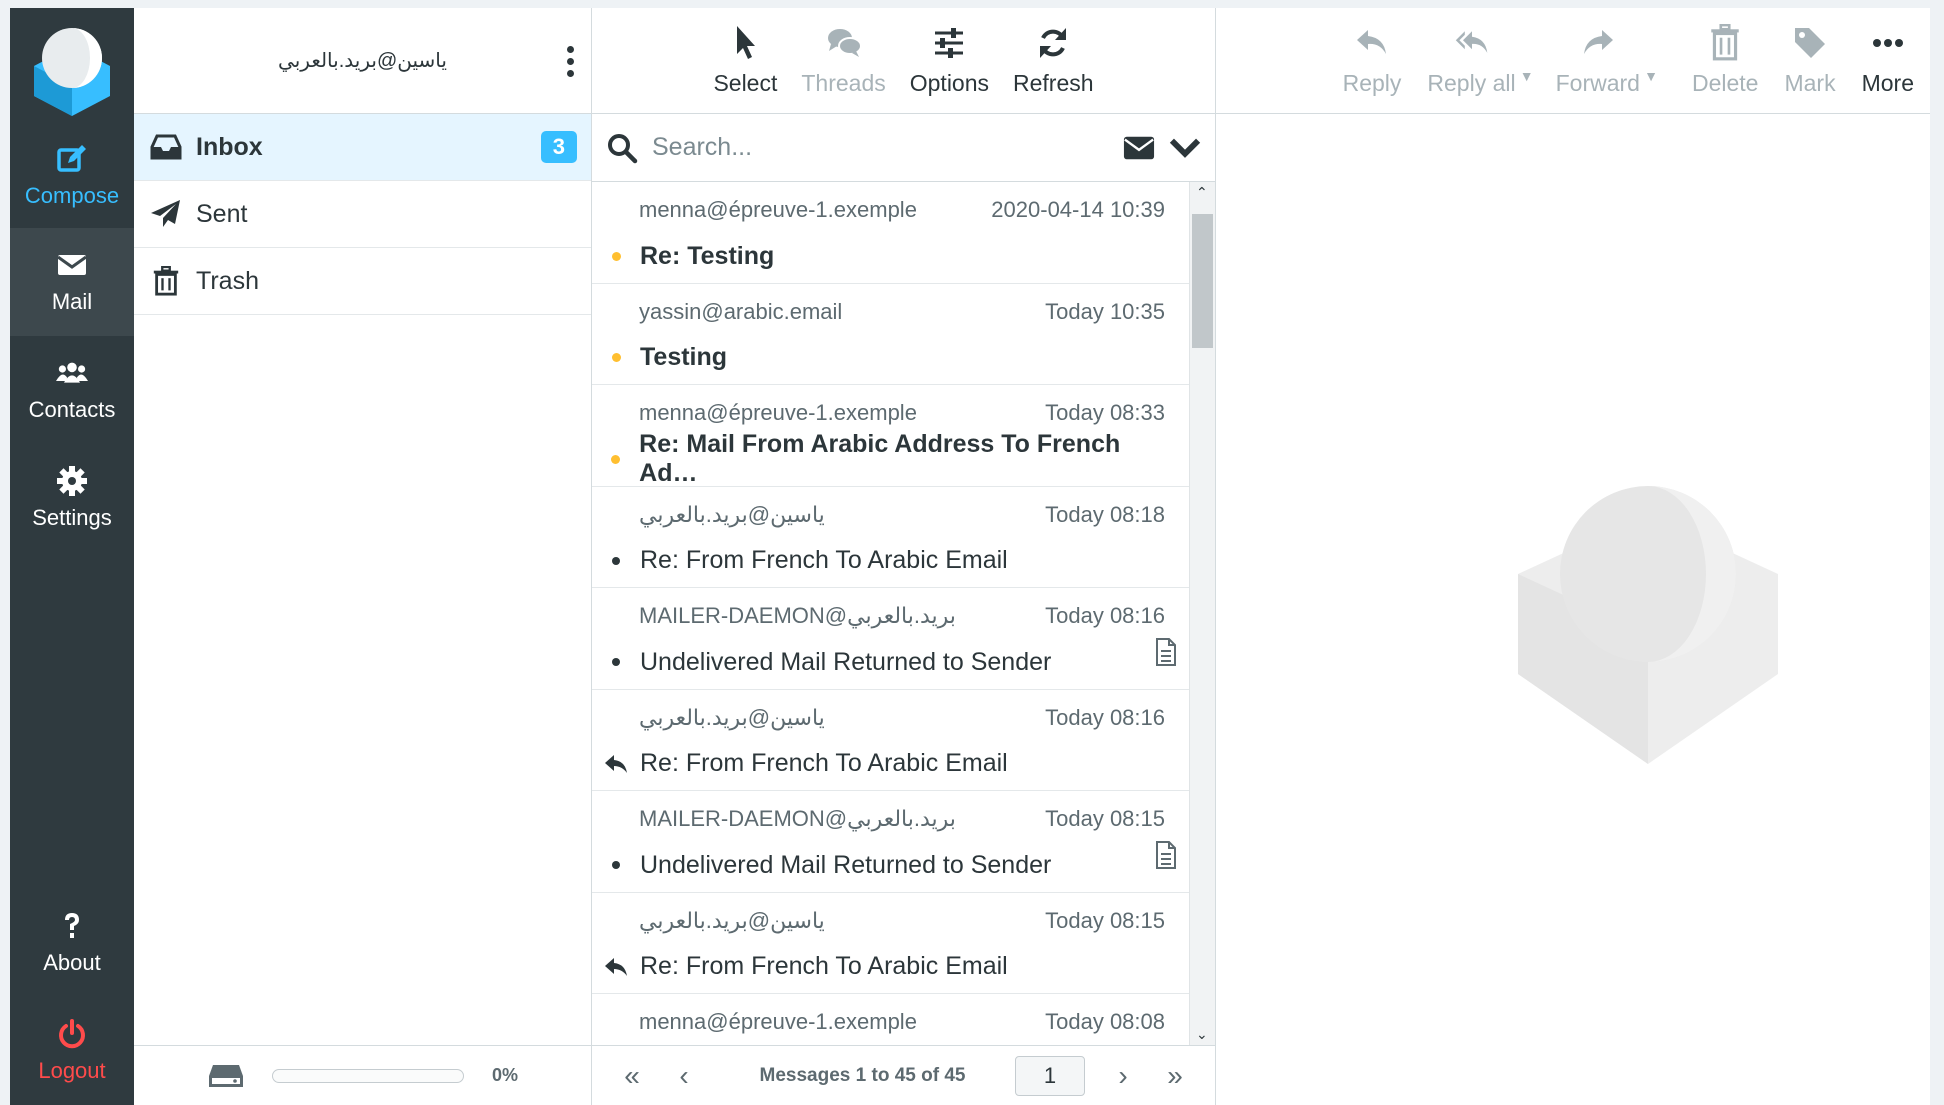  What do you see at coordinates (1175, 1076) in the screenshot?
I see `last-page-icon: »` at bounding box center [1175, 1076].